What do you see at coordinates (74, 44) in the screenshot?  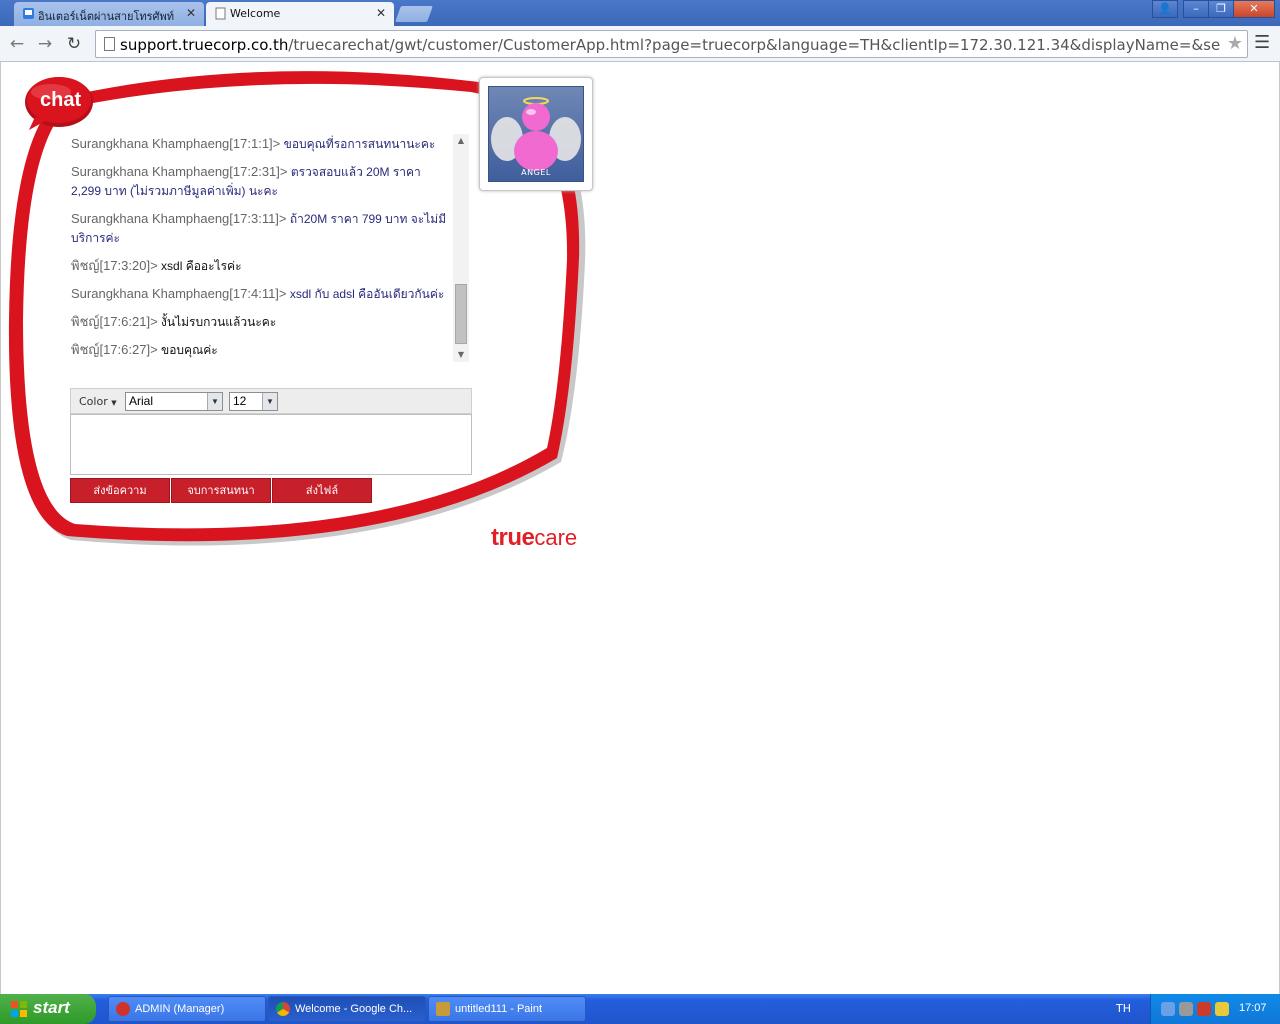 I see `reload-icon: ↻` at bounding box center [74, 44].